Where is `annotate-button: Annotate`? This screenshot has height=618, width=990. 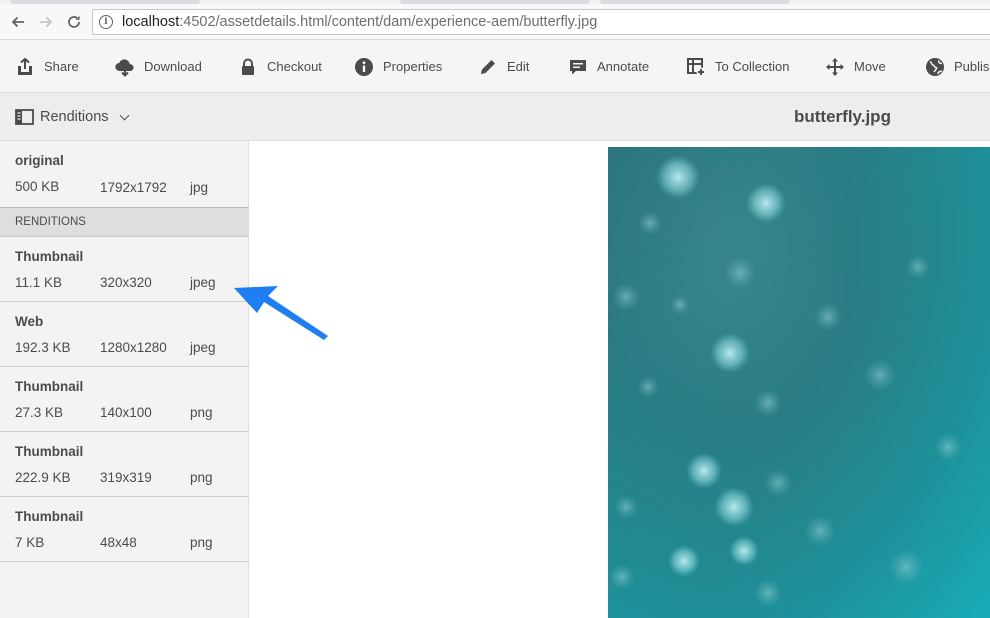
annotate-button: Annotate is located at coordinates (608, 66).